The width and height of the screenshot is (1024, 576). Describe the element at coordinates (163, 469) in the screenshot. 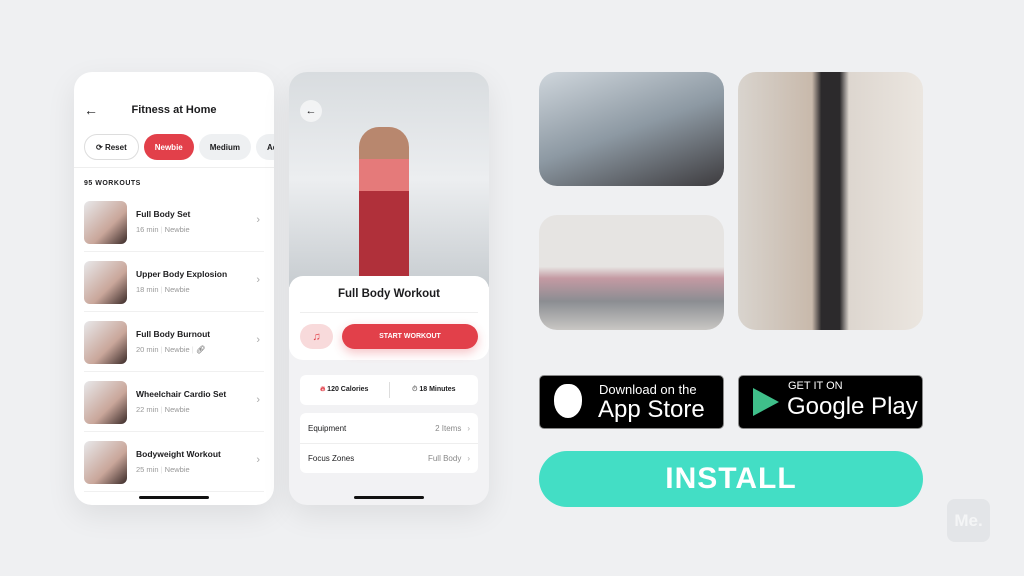

I see `workout-meta: 25 min | Newbie` at that location.